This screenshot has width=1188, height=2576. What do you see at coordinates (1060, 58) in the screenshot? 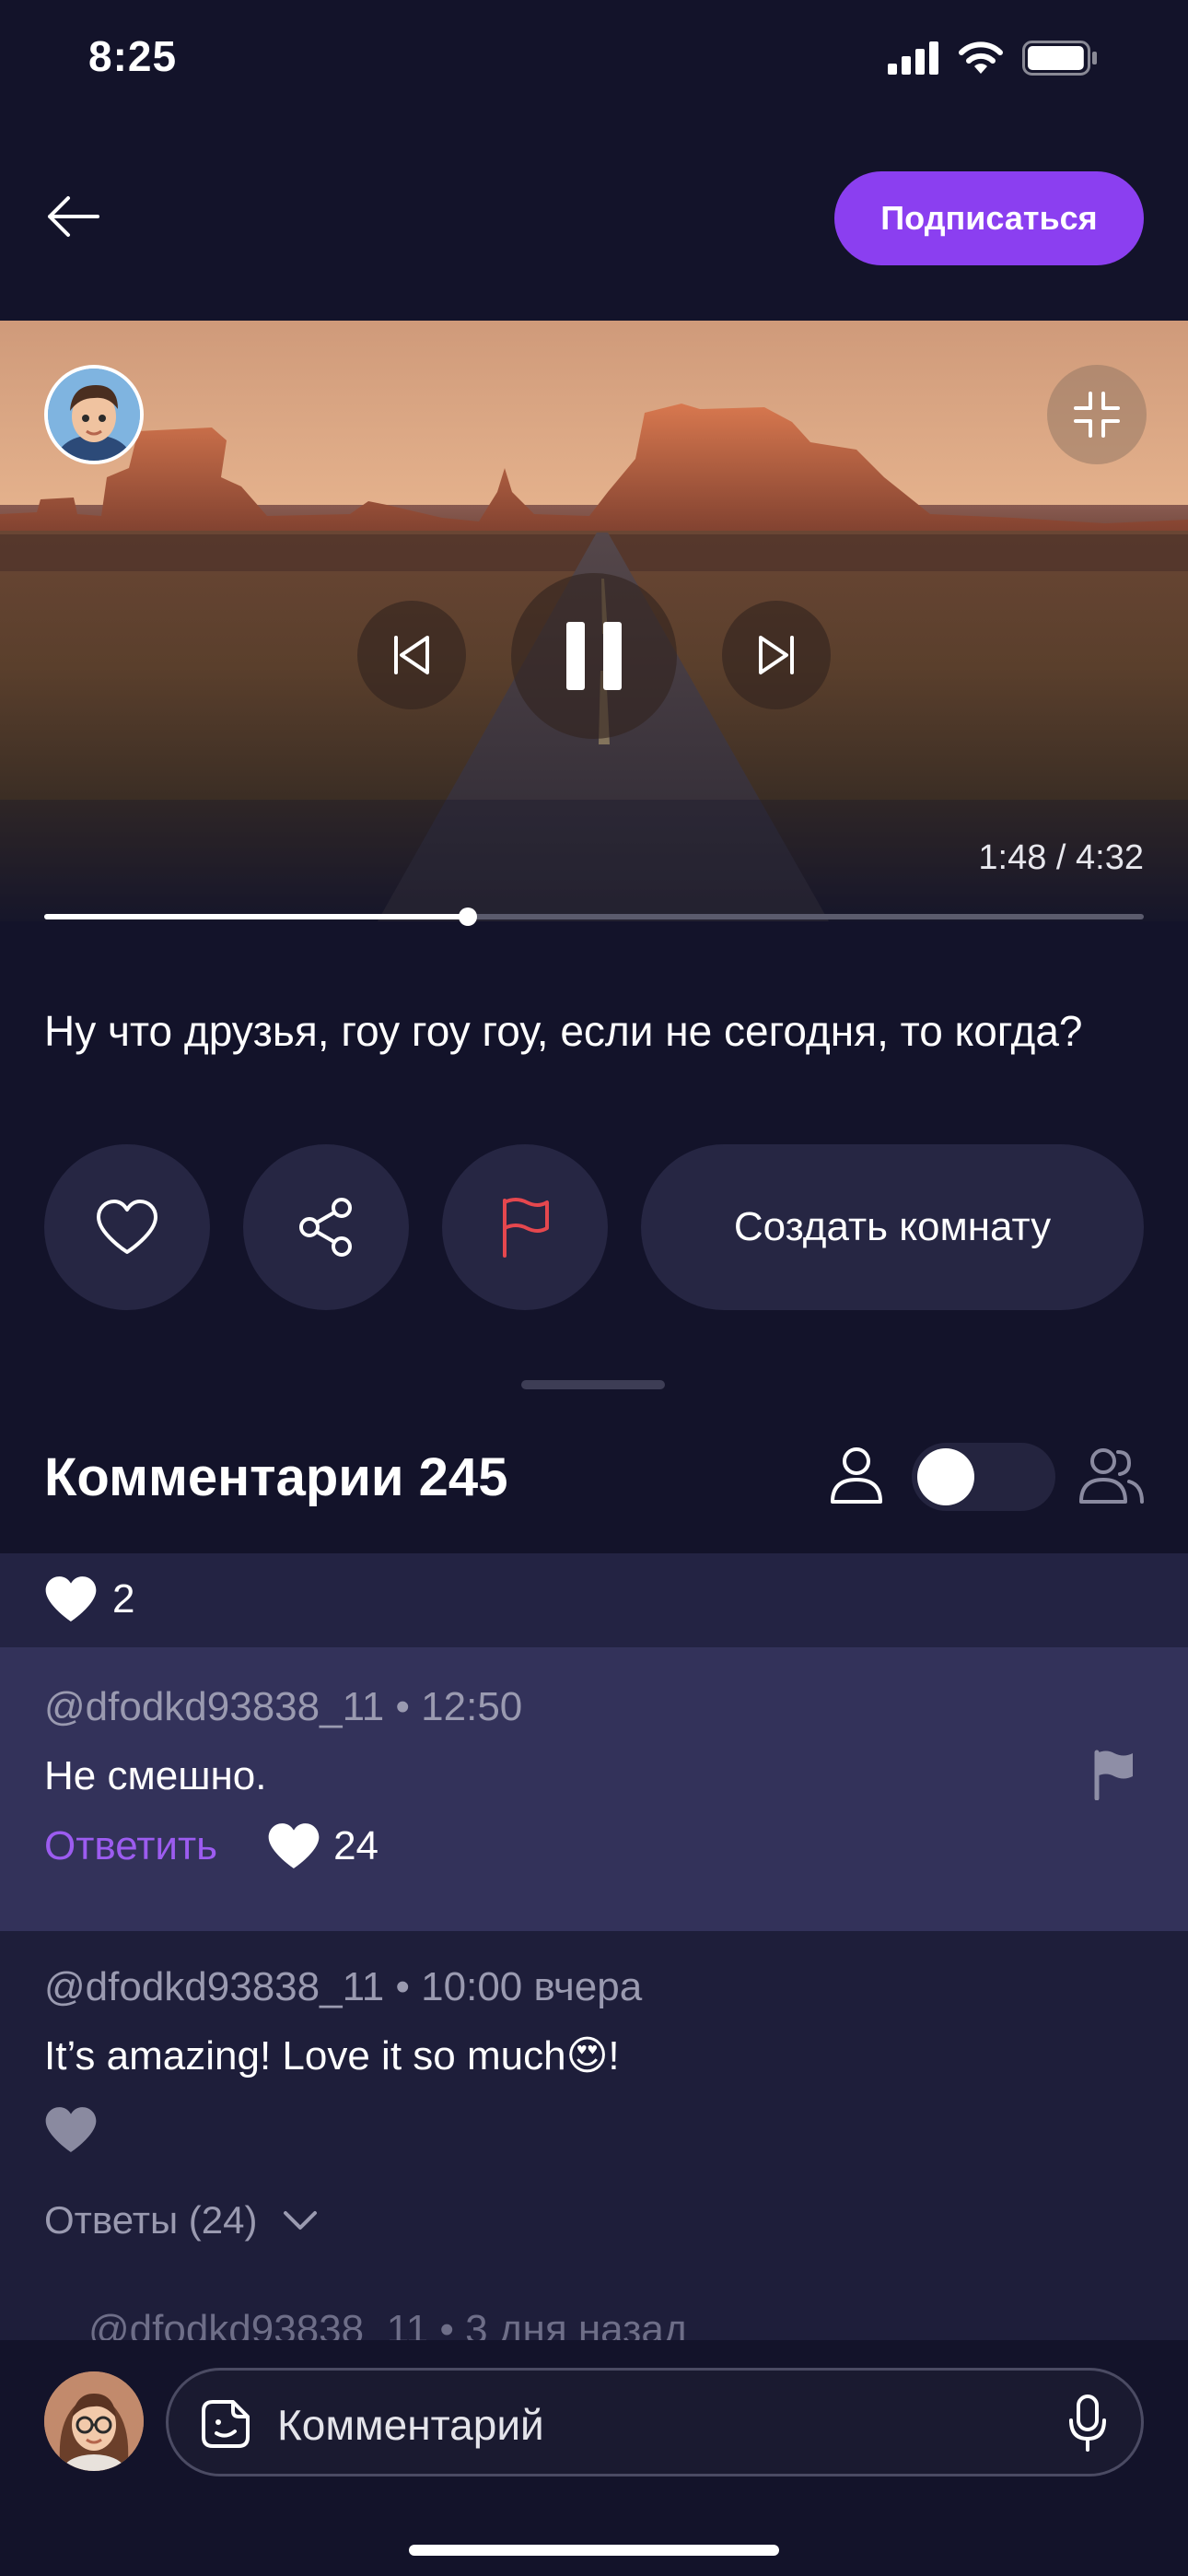
I see `battery-icon` at bounding box center [1060, 58].